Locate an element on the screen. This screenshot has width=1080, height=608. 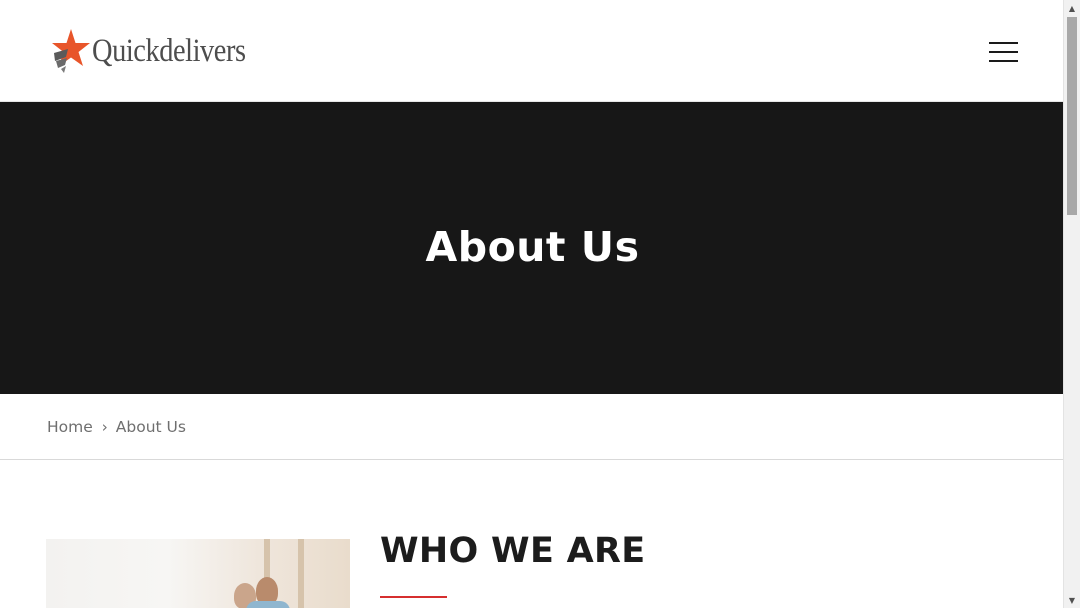
breadcrumb-current: About Us is located at coordinates (150, 426).